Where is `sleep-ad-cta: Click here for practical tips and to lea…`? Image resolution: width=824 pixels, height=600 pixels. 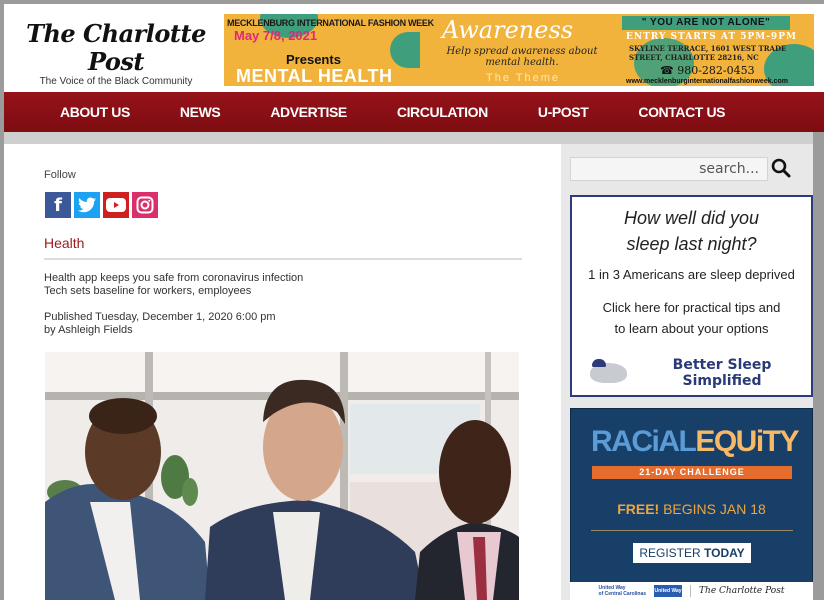 sleep-ad-cta: Click here for practical tips and to lea… is located at coordinates (691, 318).